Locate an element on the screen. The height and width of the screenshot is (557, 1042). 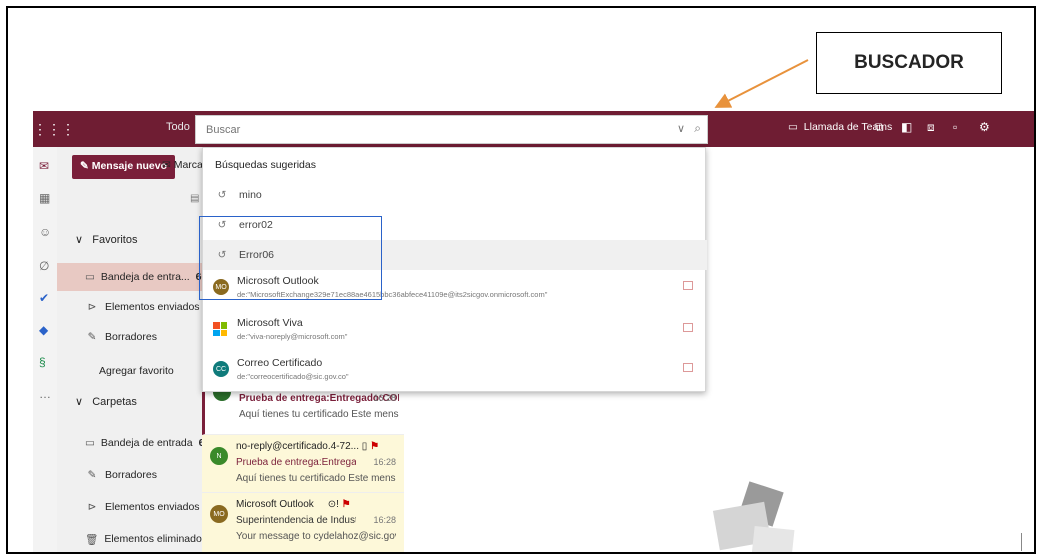
folder-label: Agregar favorito is located at coordinates (136, 371).